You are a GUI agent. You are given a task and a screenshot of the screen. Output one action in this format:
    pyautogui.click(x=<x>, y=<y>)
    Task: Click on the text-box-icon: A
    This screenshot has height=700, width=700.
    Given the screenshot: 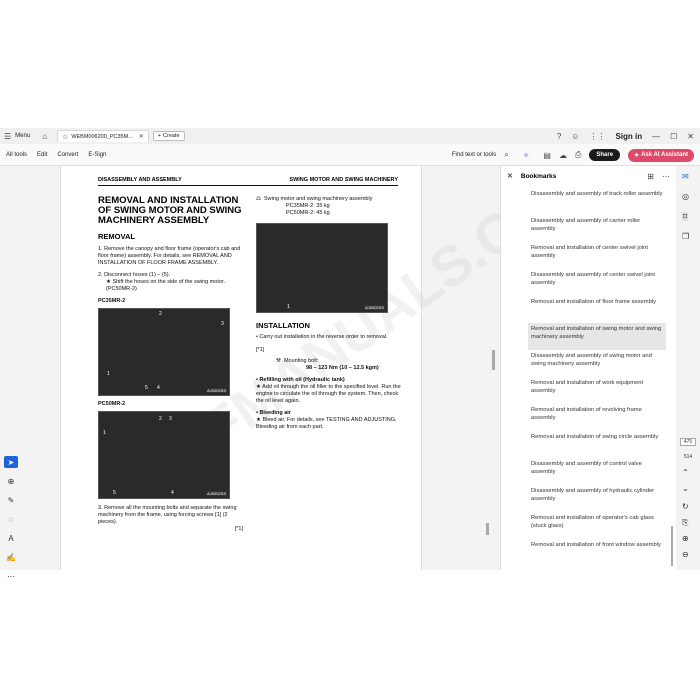 What is the action you would take?
    pyautogui.click(x=11, y=538)
    